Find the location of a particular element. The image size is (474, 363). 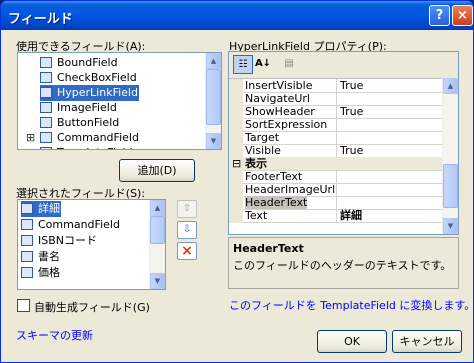

hyperlink-field-icon is located at coordinates (46, 92).